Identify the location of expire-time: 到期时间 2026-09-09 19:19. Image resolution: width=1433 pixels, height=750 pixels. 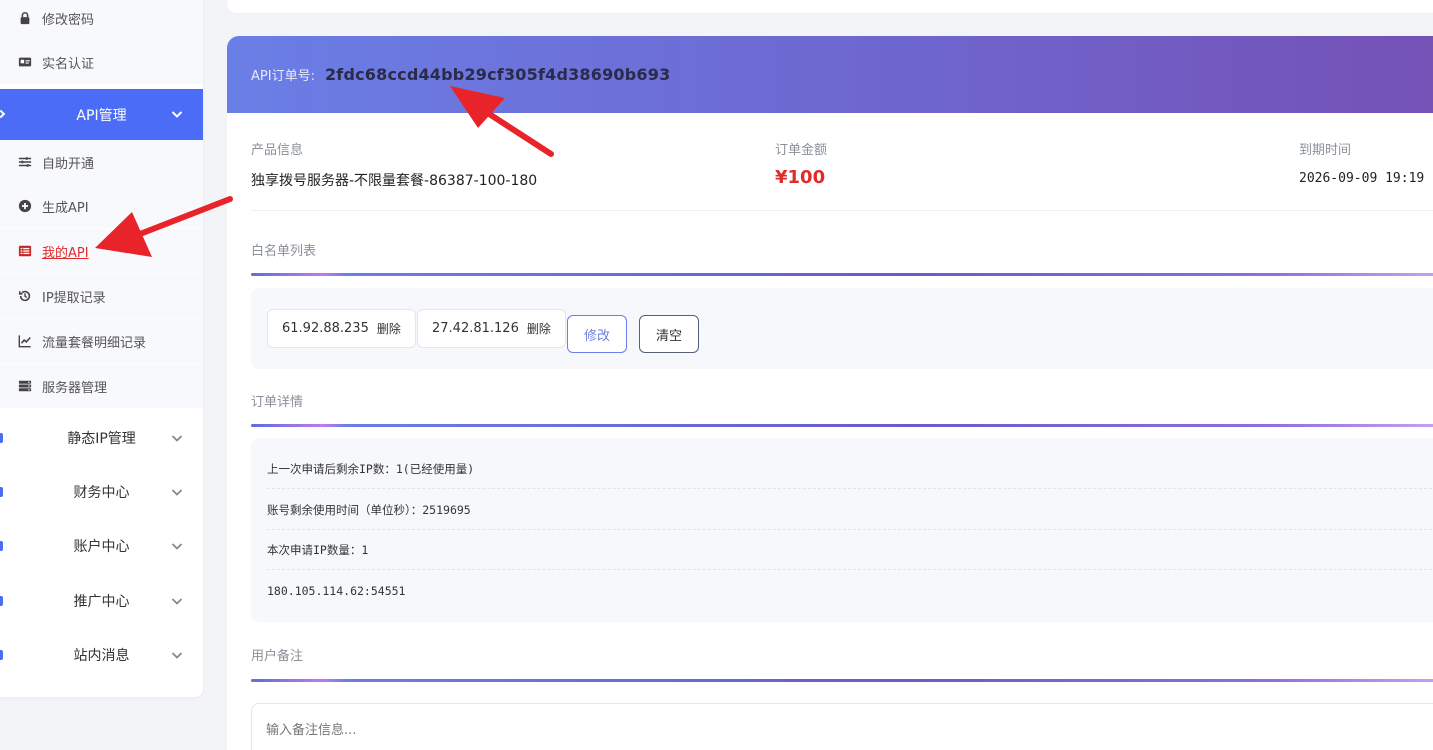
(1361, 162).